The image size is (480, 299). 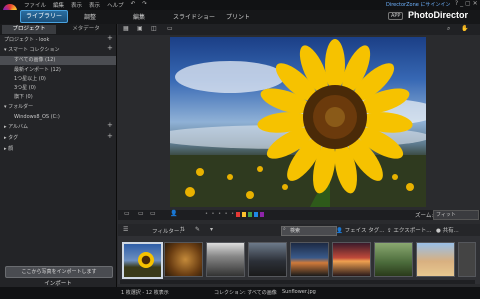 I want to click on search-icon: ⌕, so click(x=284, y=229).